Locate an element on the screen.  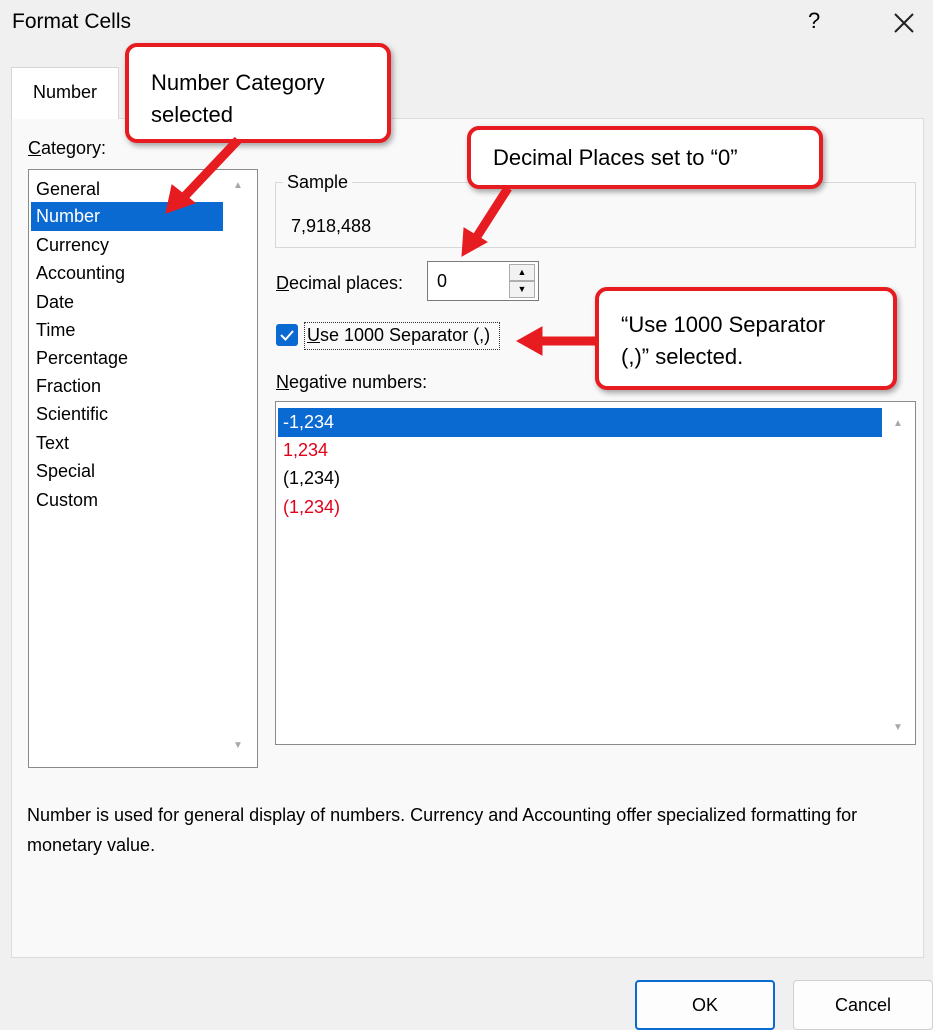
close-button is located at coordinates (904, 22).